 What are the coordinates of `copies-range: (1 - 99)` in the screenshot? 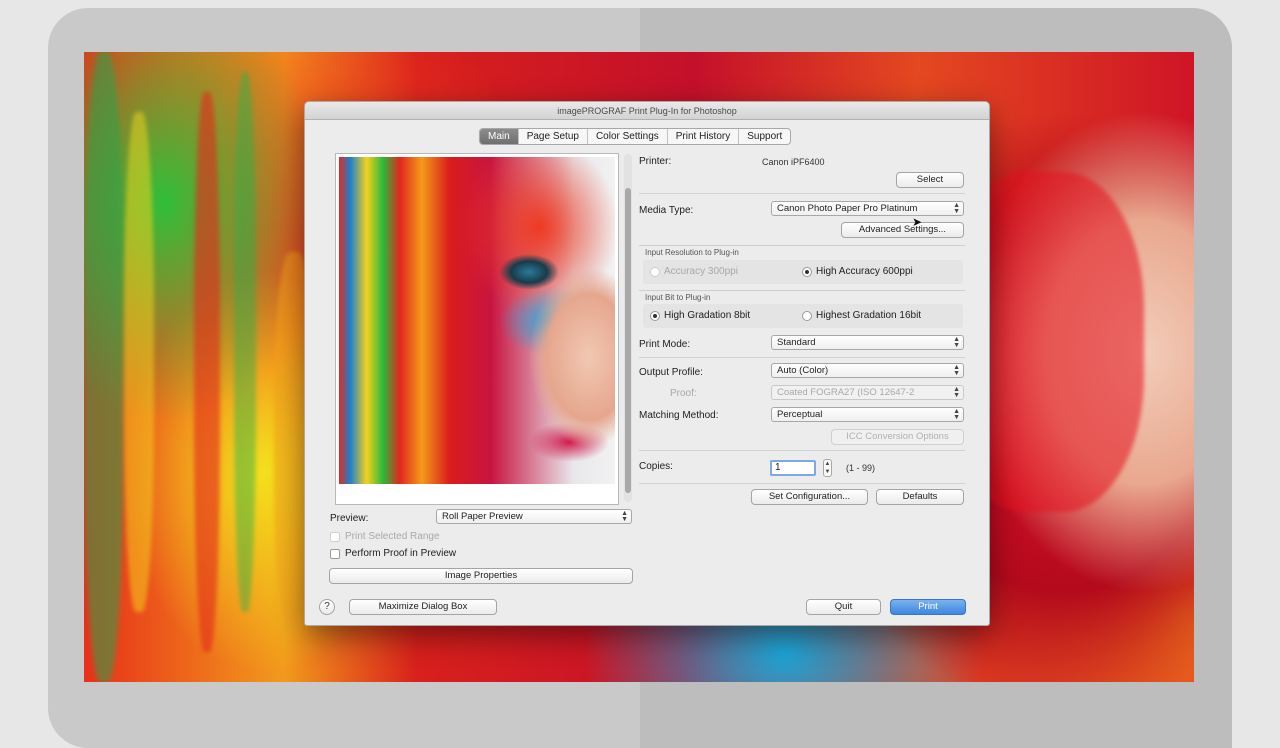 It's located at (861, 468).